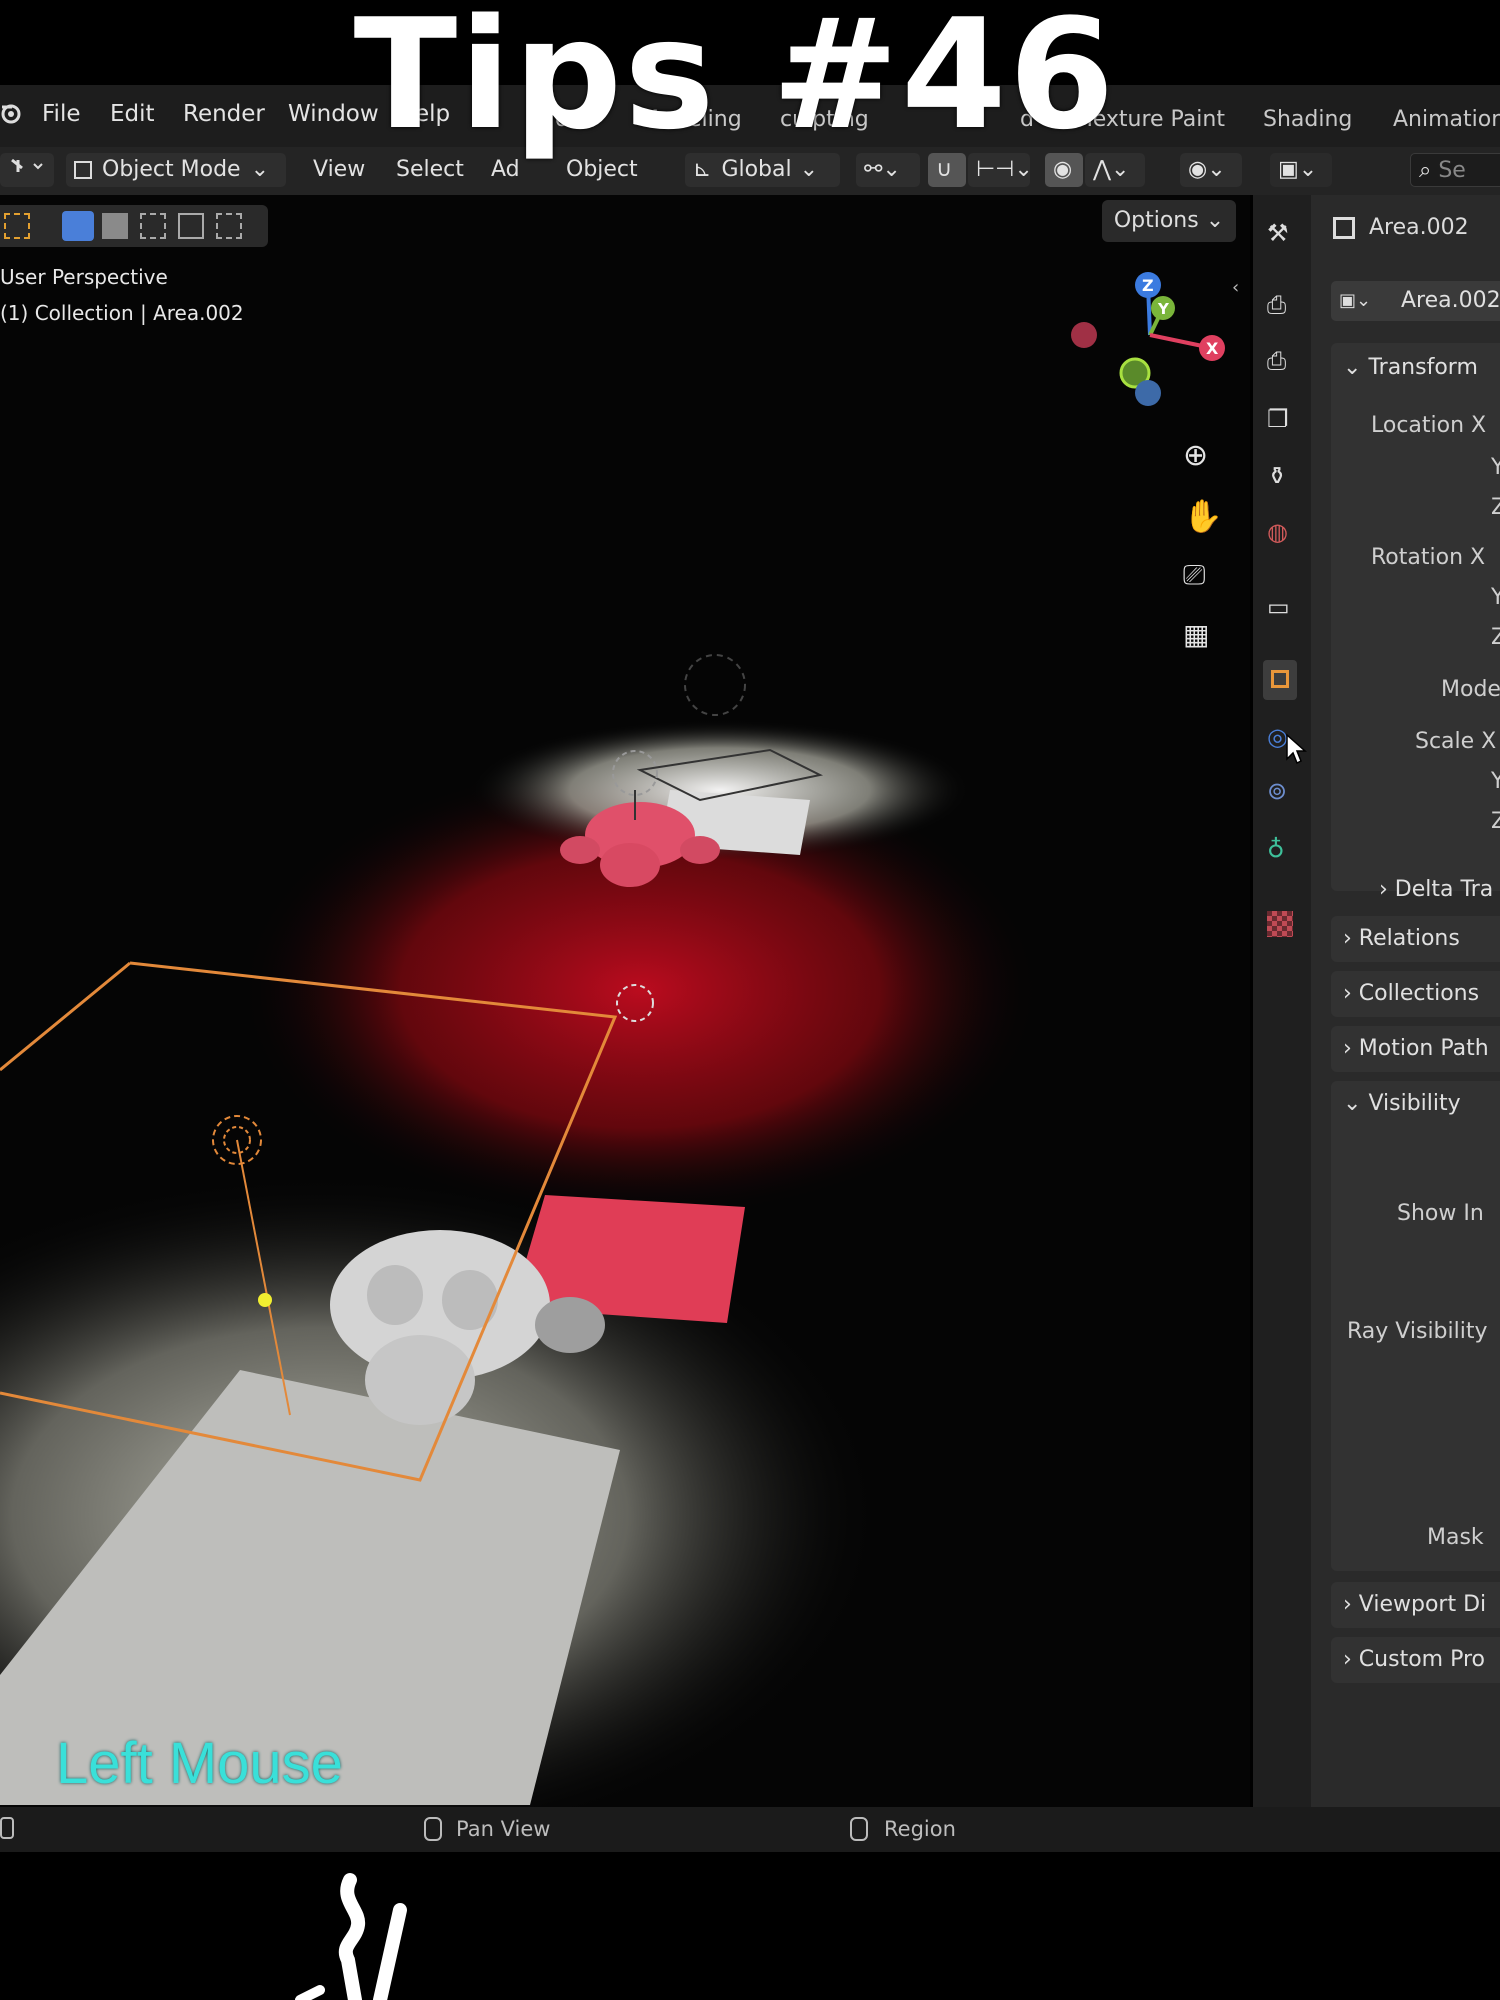 Image resolution: width=1500 pixels, height=2000 pixels. Describe the element at coordinates (229, 226) in the screenshot. I see `select-intersect-icon` at that location.